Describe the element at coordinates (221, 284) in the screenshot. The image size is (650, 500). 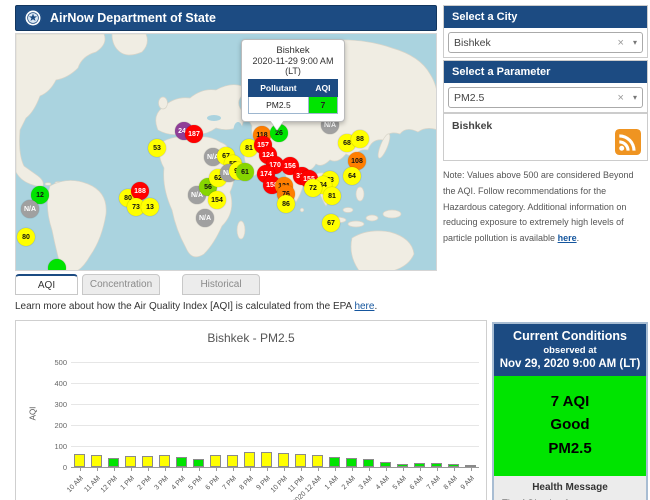
I see `tab-historical: Historical` at that location.